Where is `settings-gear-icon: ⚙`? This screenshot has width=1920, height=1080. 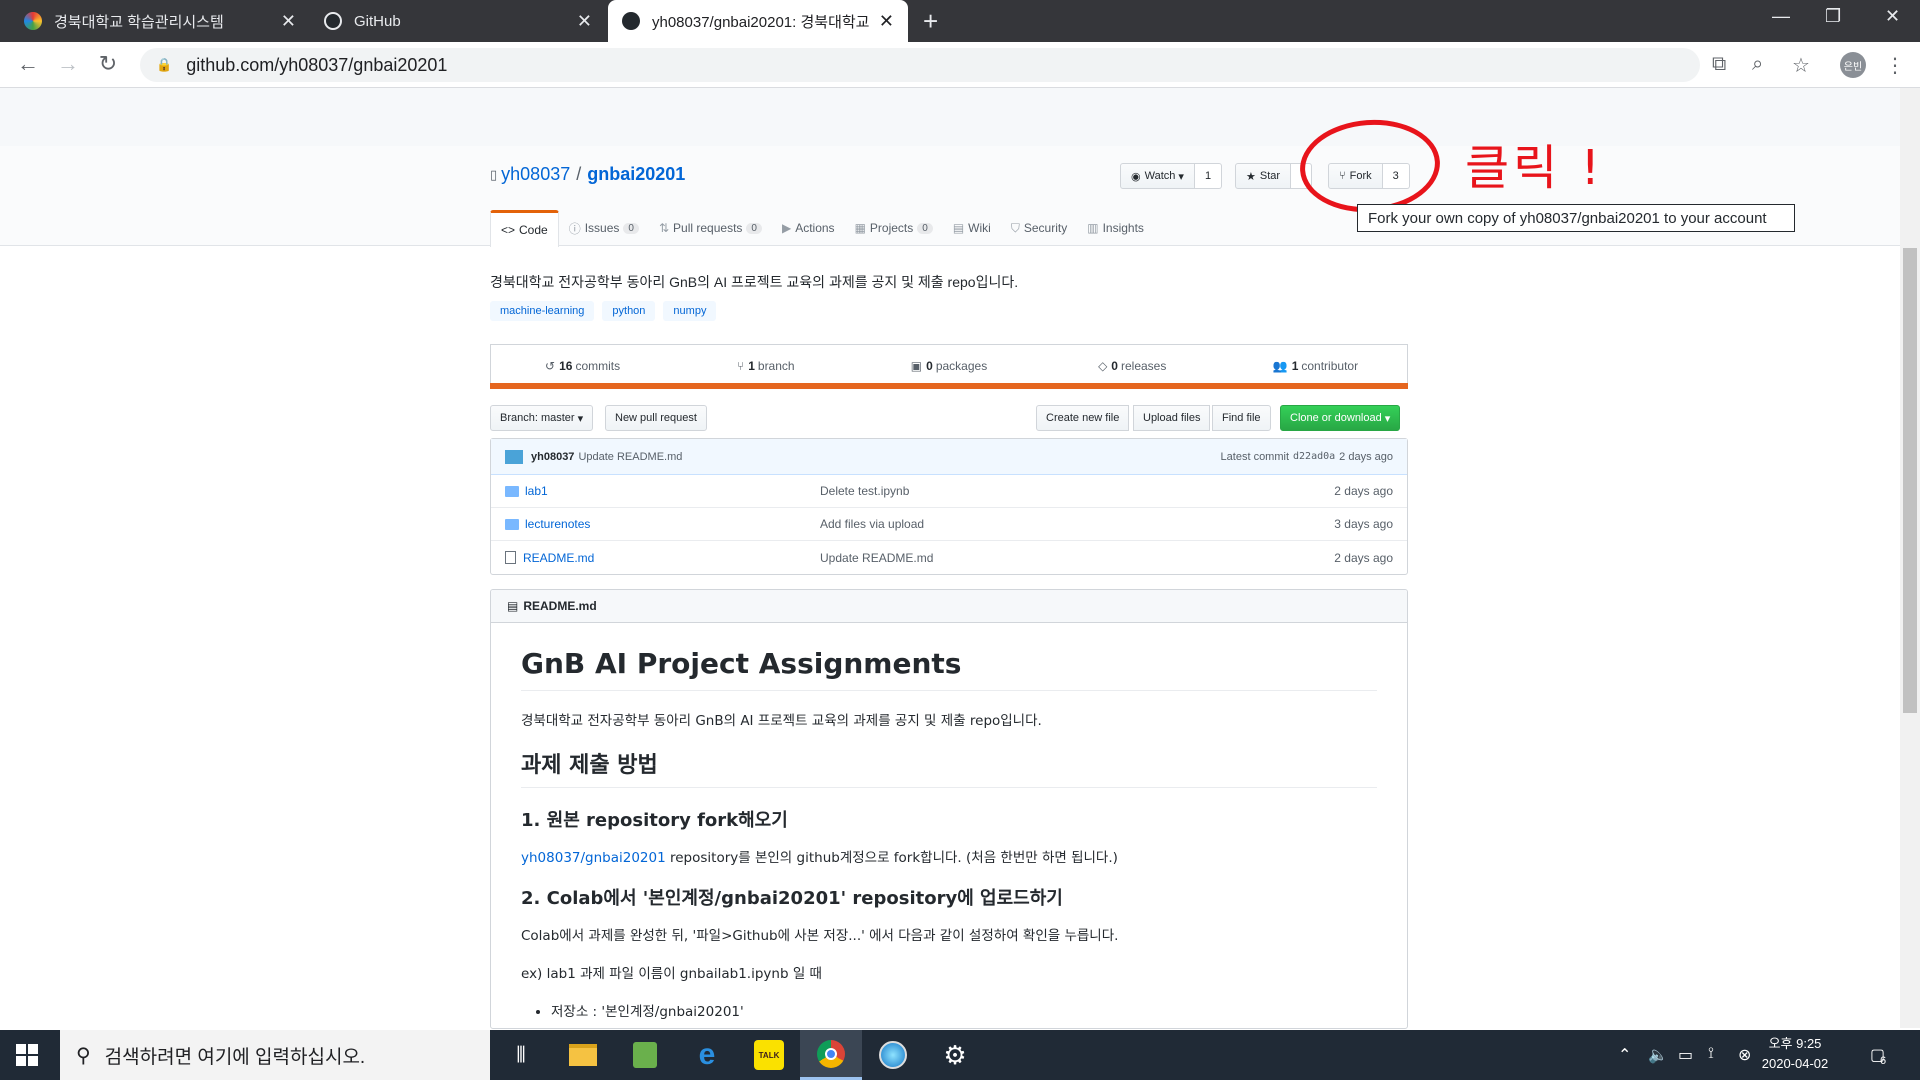
settings-gear-icon: ⚙ is located at coordinates (955, 1055).